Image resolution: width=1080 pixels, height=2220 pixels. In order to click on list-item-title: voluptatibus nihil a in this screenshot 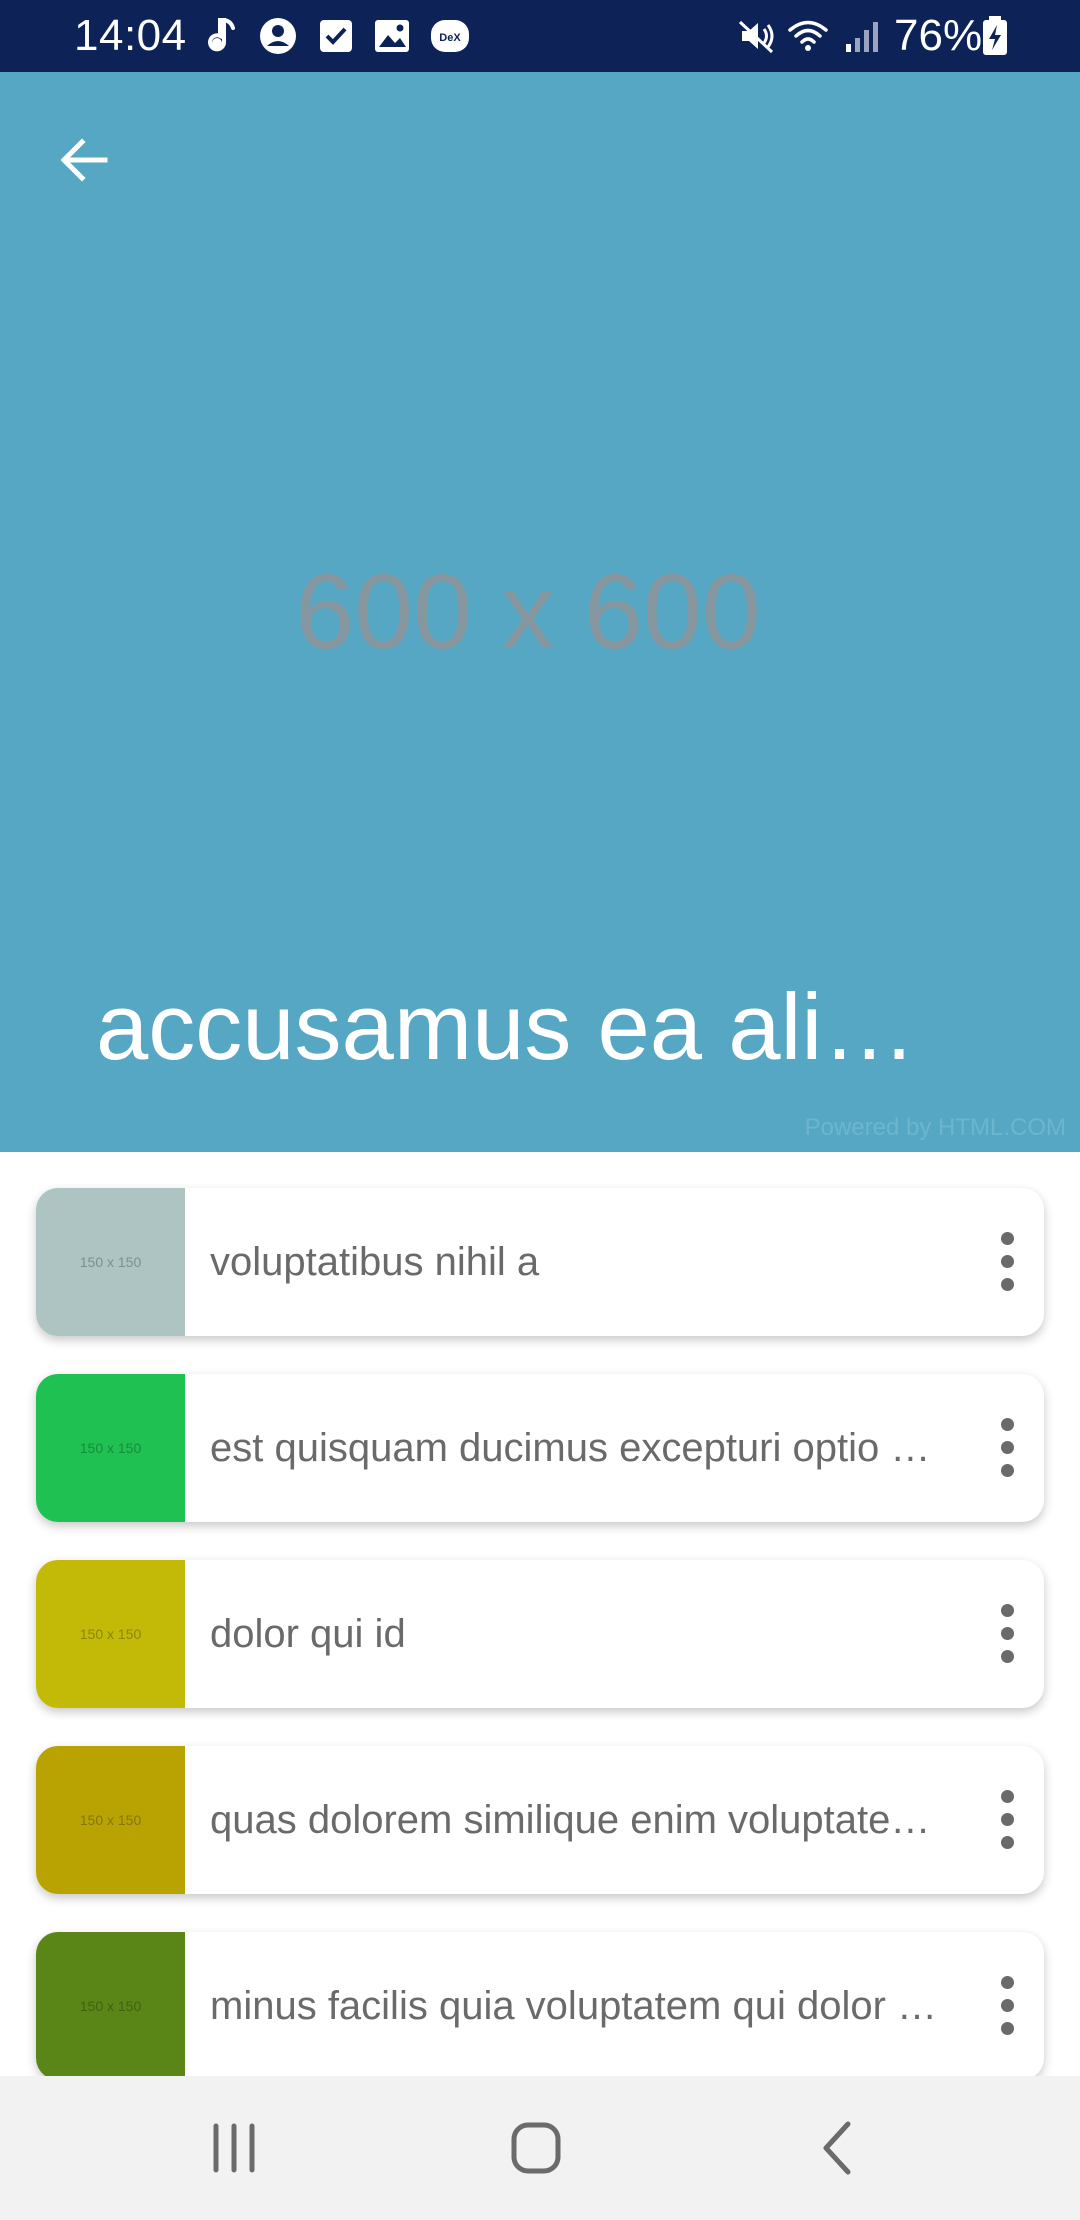, I will do `click(375, 1262)`.